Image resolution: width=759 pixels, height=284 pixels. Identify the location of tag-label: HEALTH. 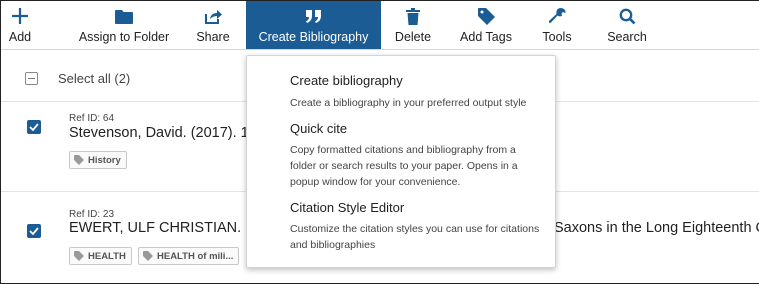
(107, 256).